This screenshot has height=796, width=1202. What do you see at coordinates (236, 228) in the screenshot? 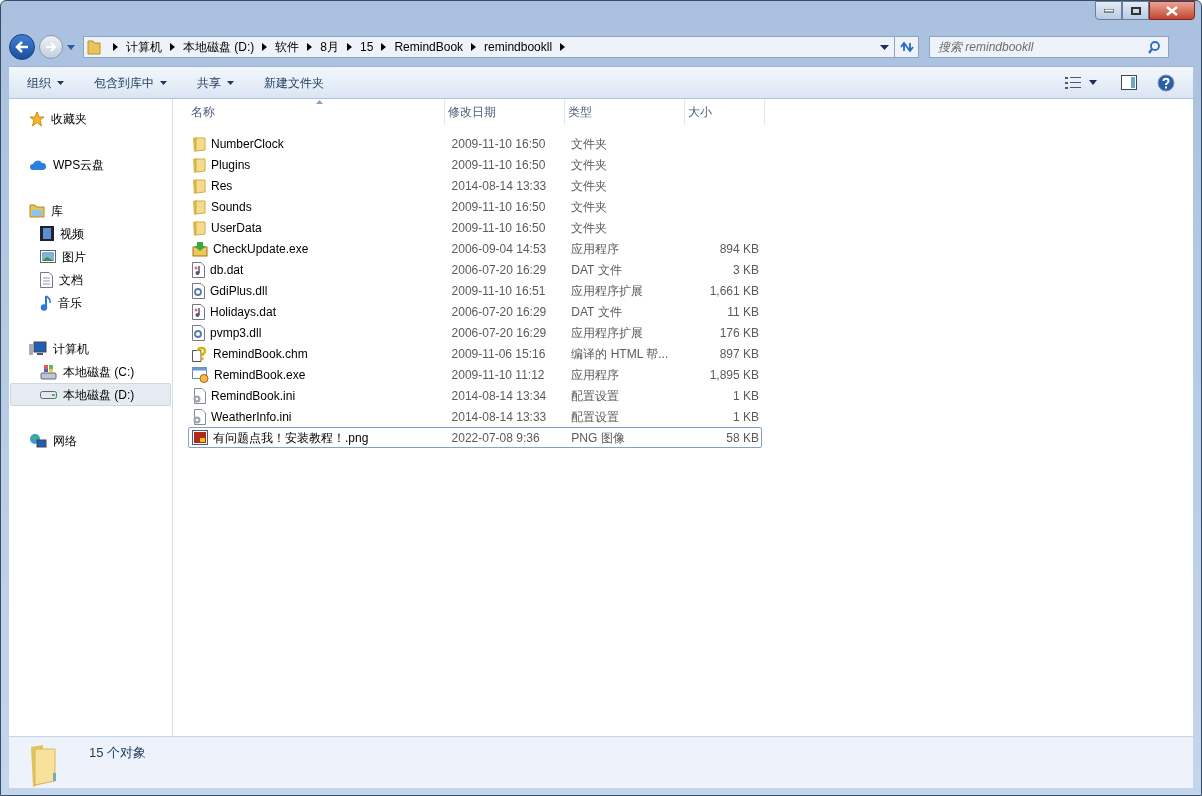
I see `file-name: UserData` at bounding box center [236, 228].